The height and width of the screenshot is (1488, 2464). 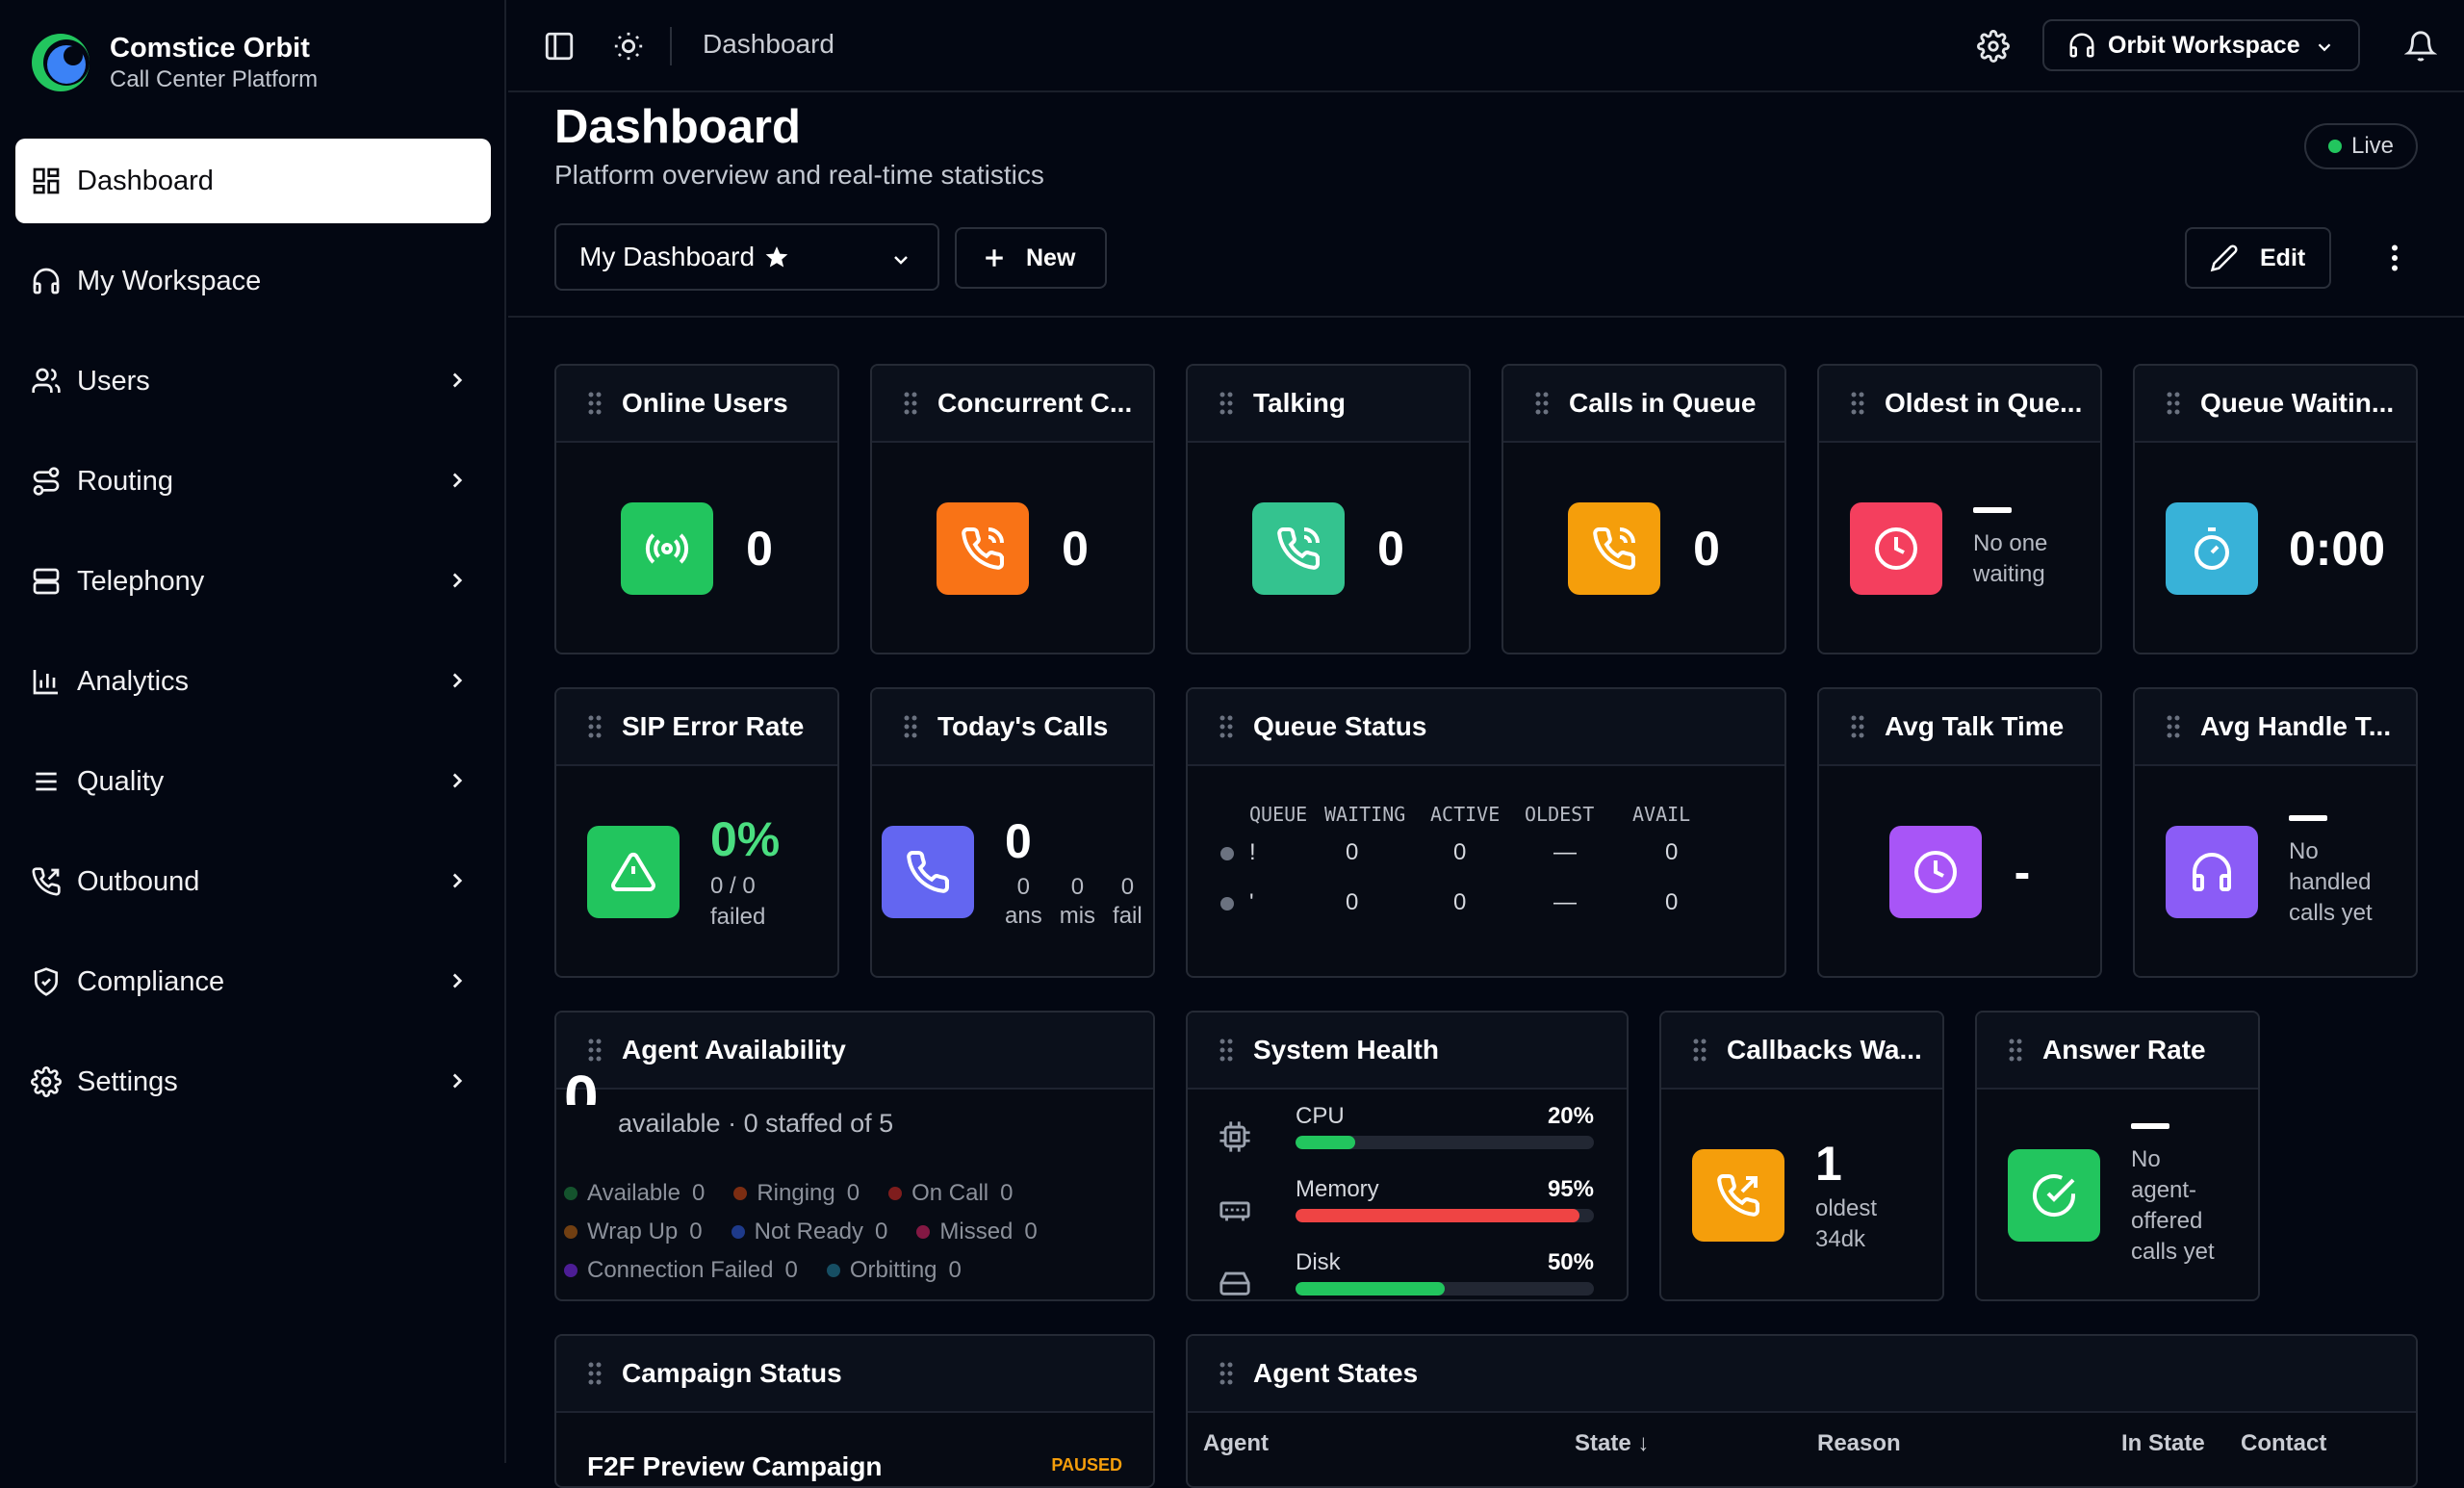 I want to click on app-name: Comstice Orbit, so click(x=210, y=48).